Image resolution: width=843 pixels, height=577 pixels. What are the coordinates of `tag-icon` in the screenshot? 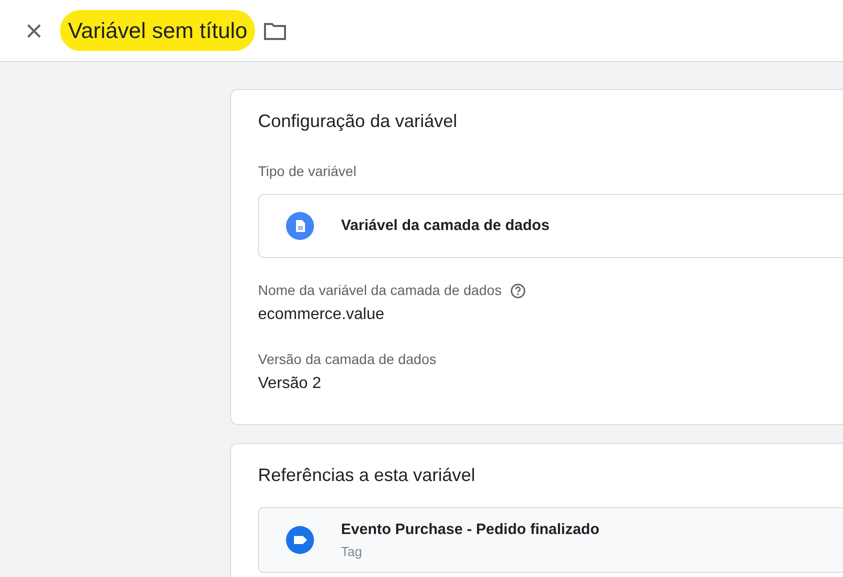 It's located at (300, 540).